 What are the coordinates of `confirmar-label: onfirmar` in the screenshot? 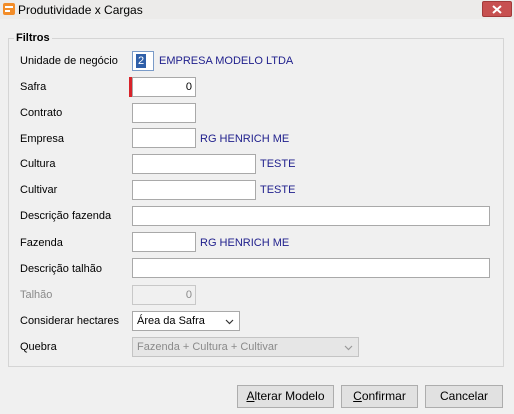 It's located at (383, 396).